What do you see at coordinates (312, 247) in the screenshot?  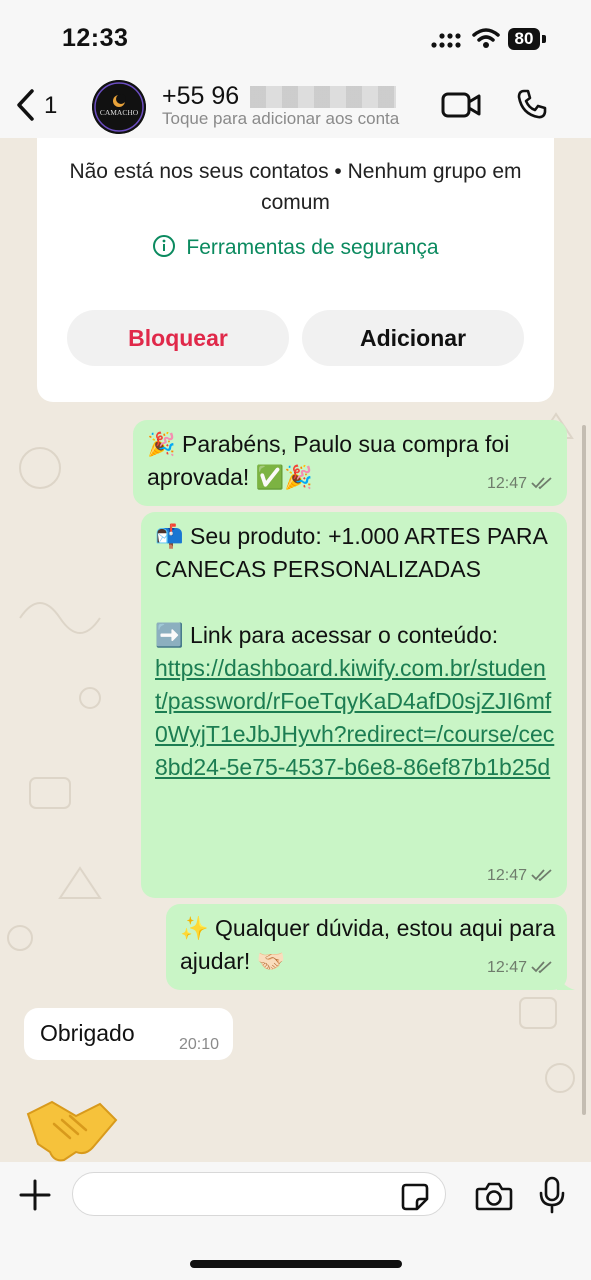 I see `safety-tools-label: Ferramentas de segurança` at bounding box center [312, 247].